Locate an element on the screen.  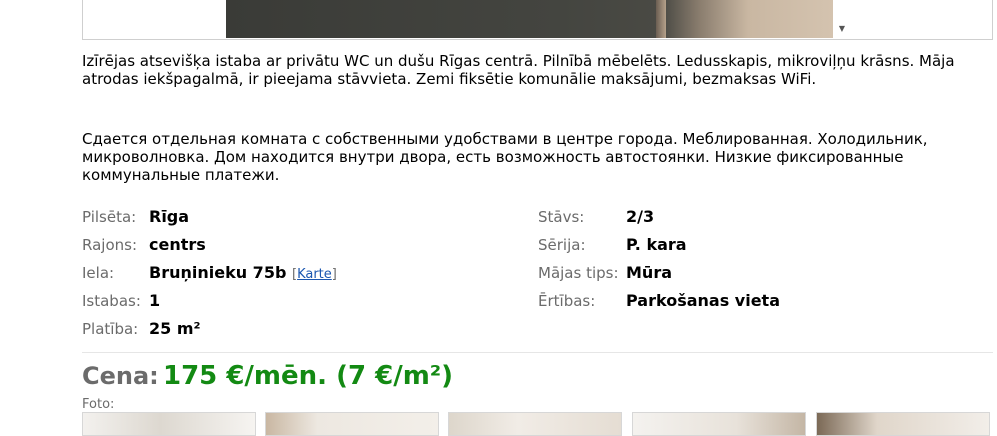
divider is located at coordinates (537, 352).